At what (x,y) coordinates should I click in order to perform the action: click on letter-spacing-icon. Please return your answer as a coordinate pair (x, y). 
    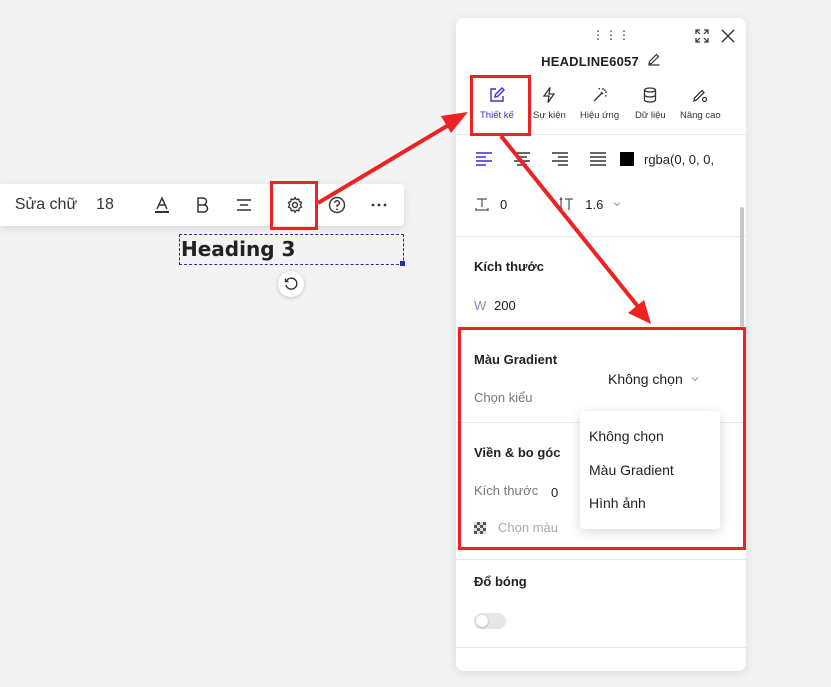
    Looking at the image, I should click on (482, 204).